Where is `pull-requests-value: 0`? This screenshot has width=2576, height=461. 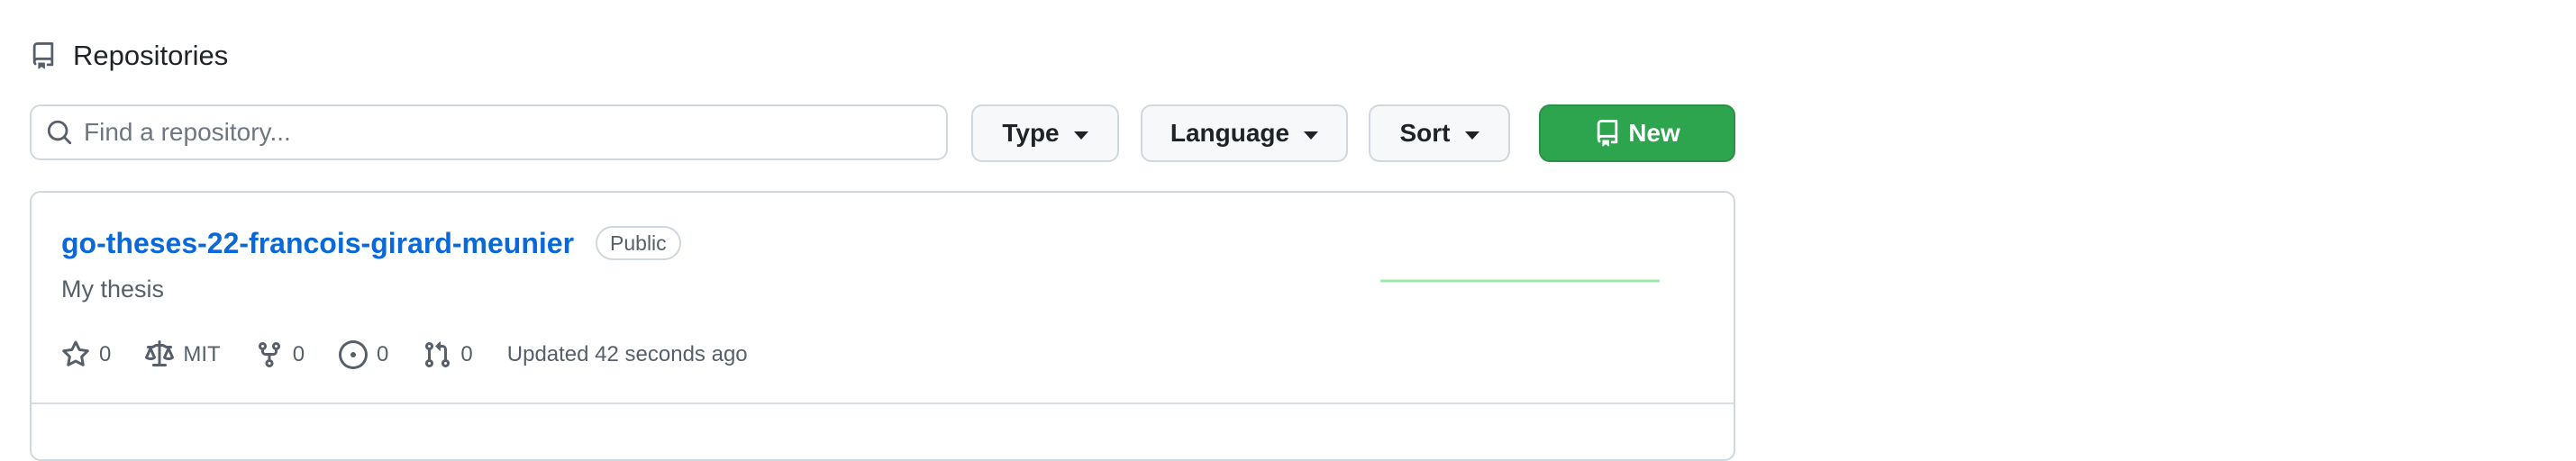
pull-requests-value: 0 is located at coordinates (466, 354).